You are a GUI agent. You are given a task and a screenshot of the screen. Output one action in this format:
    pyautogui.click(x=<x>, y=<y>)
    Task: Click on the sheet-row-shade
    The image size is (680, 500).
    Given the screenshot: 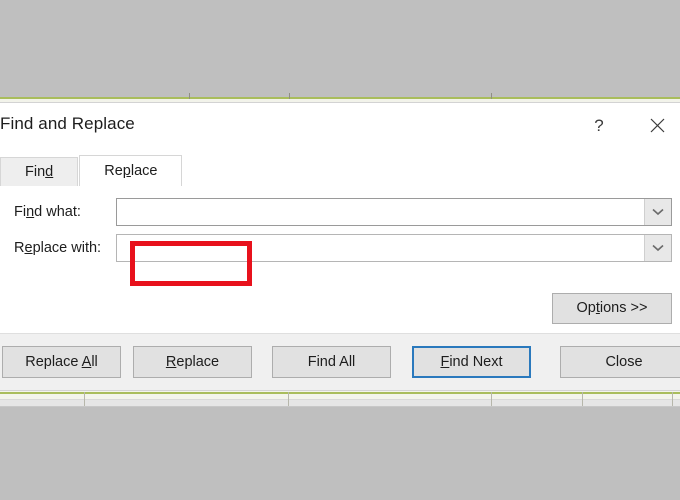 What is the action you would take?
    pyautogui.click(x=340, y=403)
    